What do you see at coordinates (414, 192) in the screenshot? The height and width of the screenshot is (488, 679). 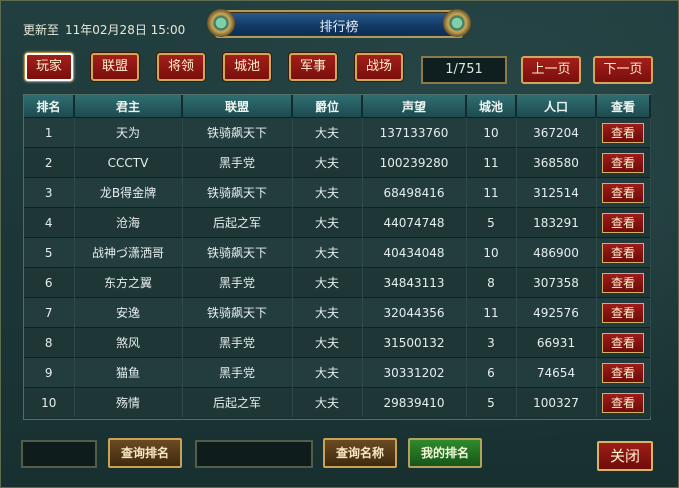 I see `prestige-cell: 68498416` at bounding box center [414, 192].